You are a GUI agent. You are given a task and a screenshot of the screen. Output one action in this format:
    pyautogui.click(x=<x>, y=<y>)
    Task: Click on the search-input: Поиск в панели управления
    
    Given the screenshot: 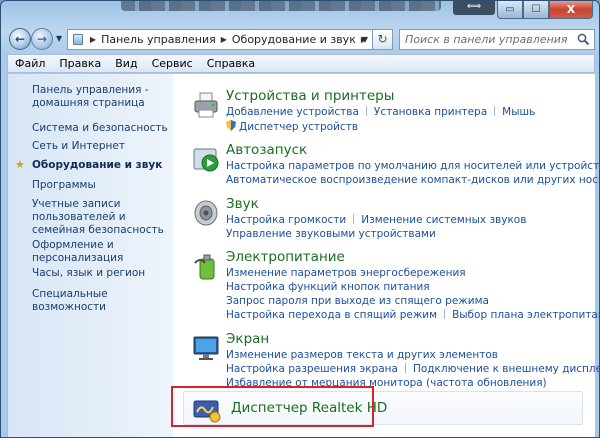 What is the action you would take?
    pyautogui.click(x=497, y=39)
    